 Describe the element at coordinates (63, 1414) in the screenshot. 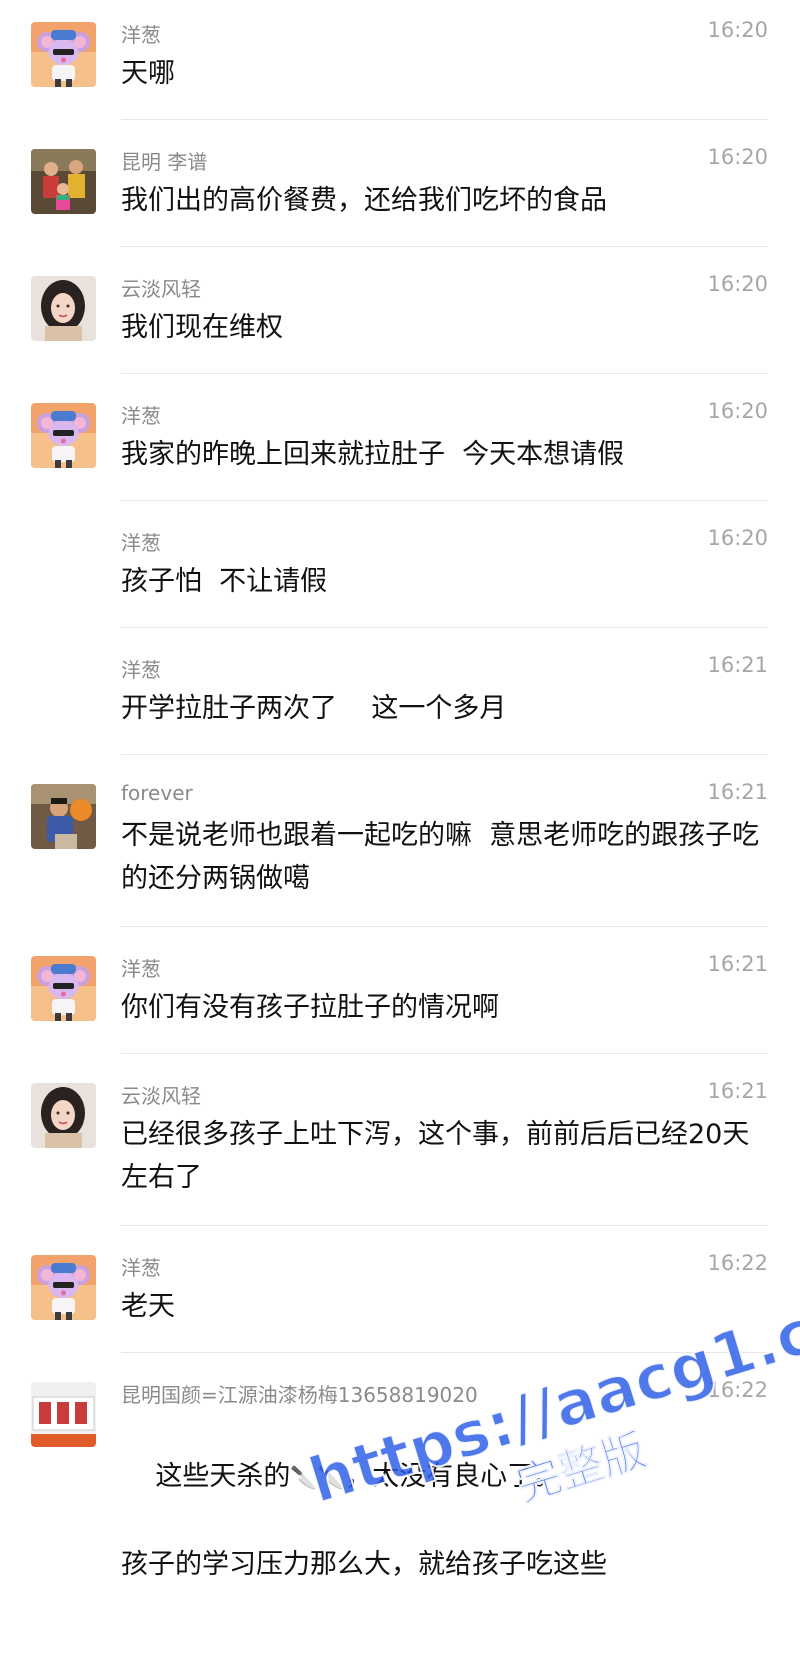

I see `paint-shop-avatar` at that location.